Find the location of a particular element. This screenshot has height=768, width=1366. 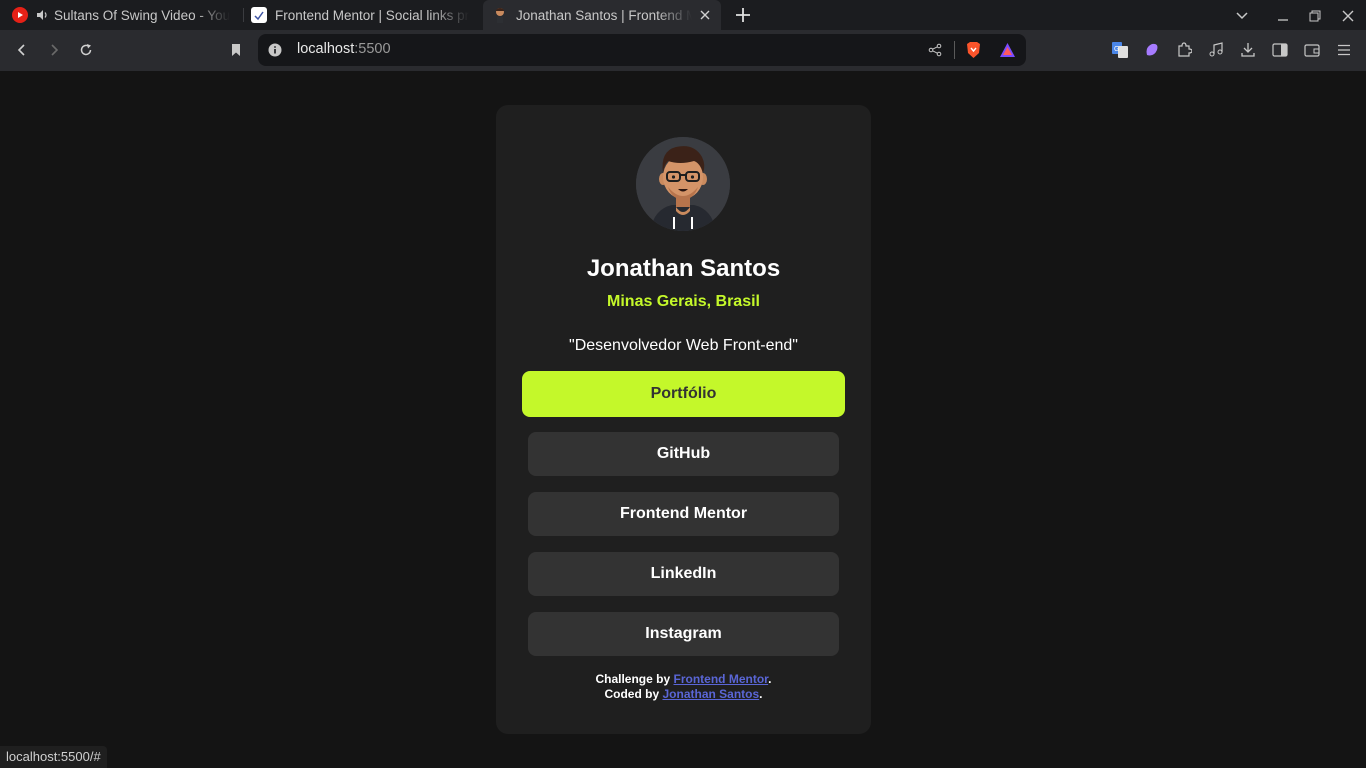

profile-bio: "Desenvolvedor Web Front-end" is located at coordinates (683, 345).